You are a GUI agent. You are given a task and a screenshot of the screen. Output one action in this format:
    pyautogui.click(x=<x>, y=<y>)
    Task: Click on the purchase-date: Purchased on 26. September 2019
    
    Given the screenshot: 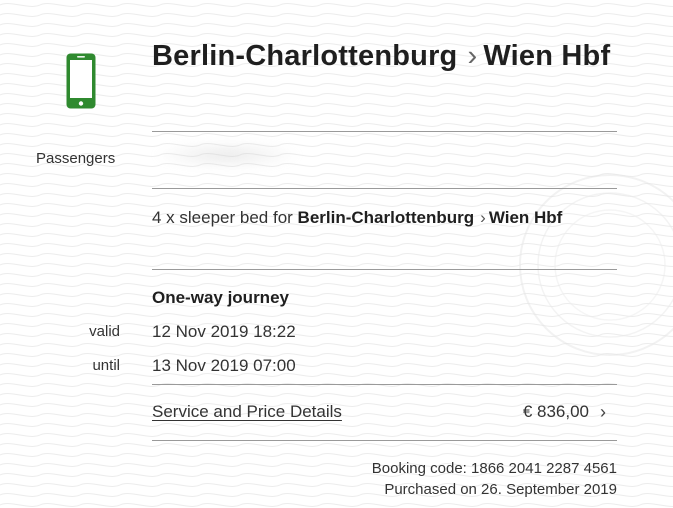 What is the action you would take?
    pyautogui.click(x=500, y=489)
    